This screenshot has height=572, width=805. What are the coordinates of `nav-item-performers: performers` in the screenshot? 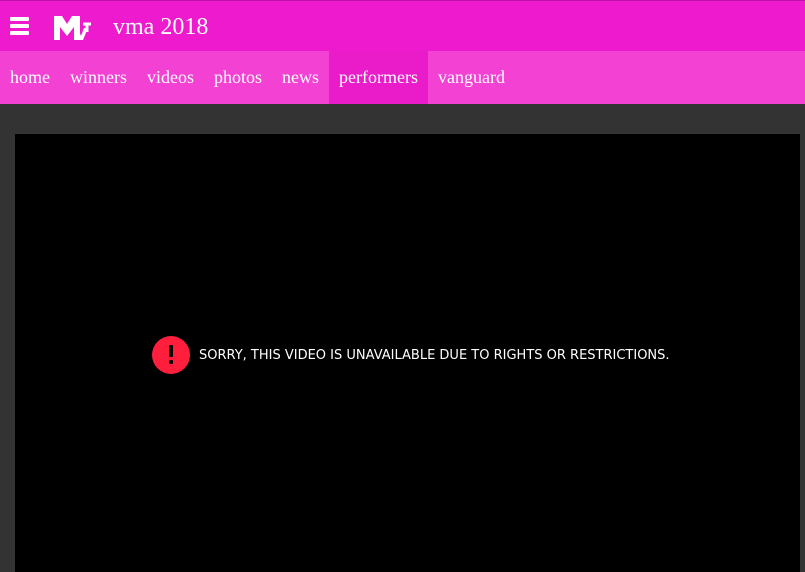 It's located at (378, 77).